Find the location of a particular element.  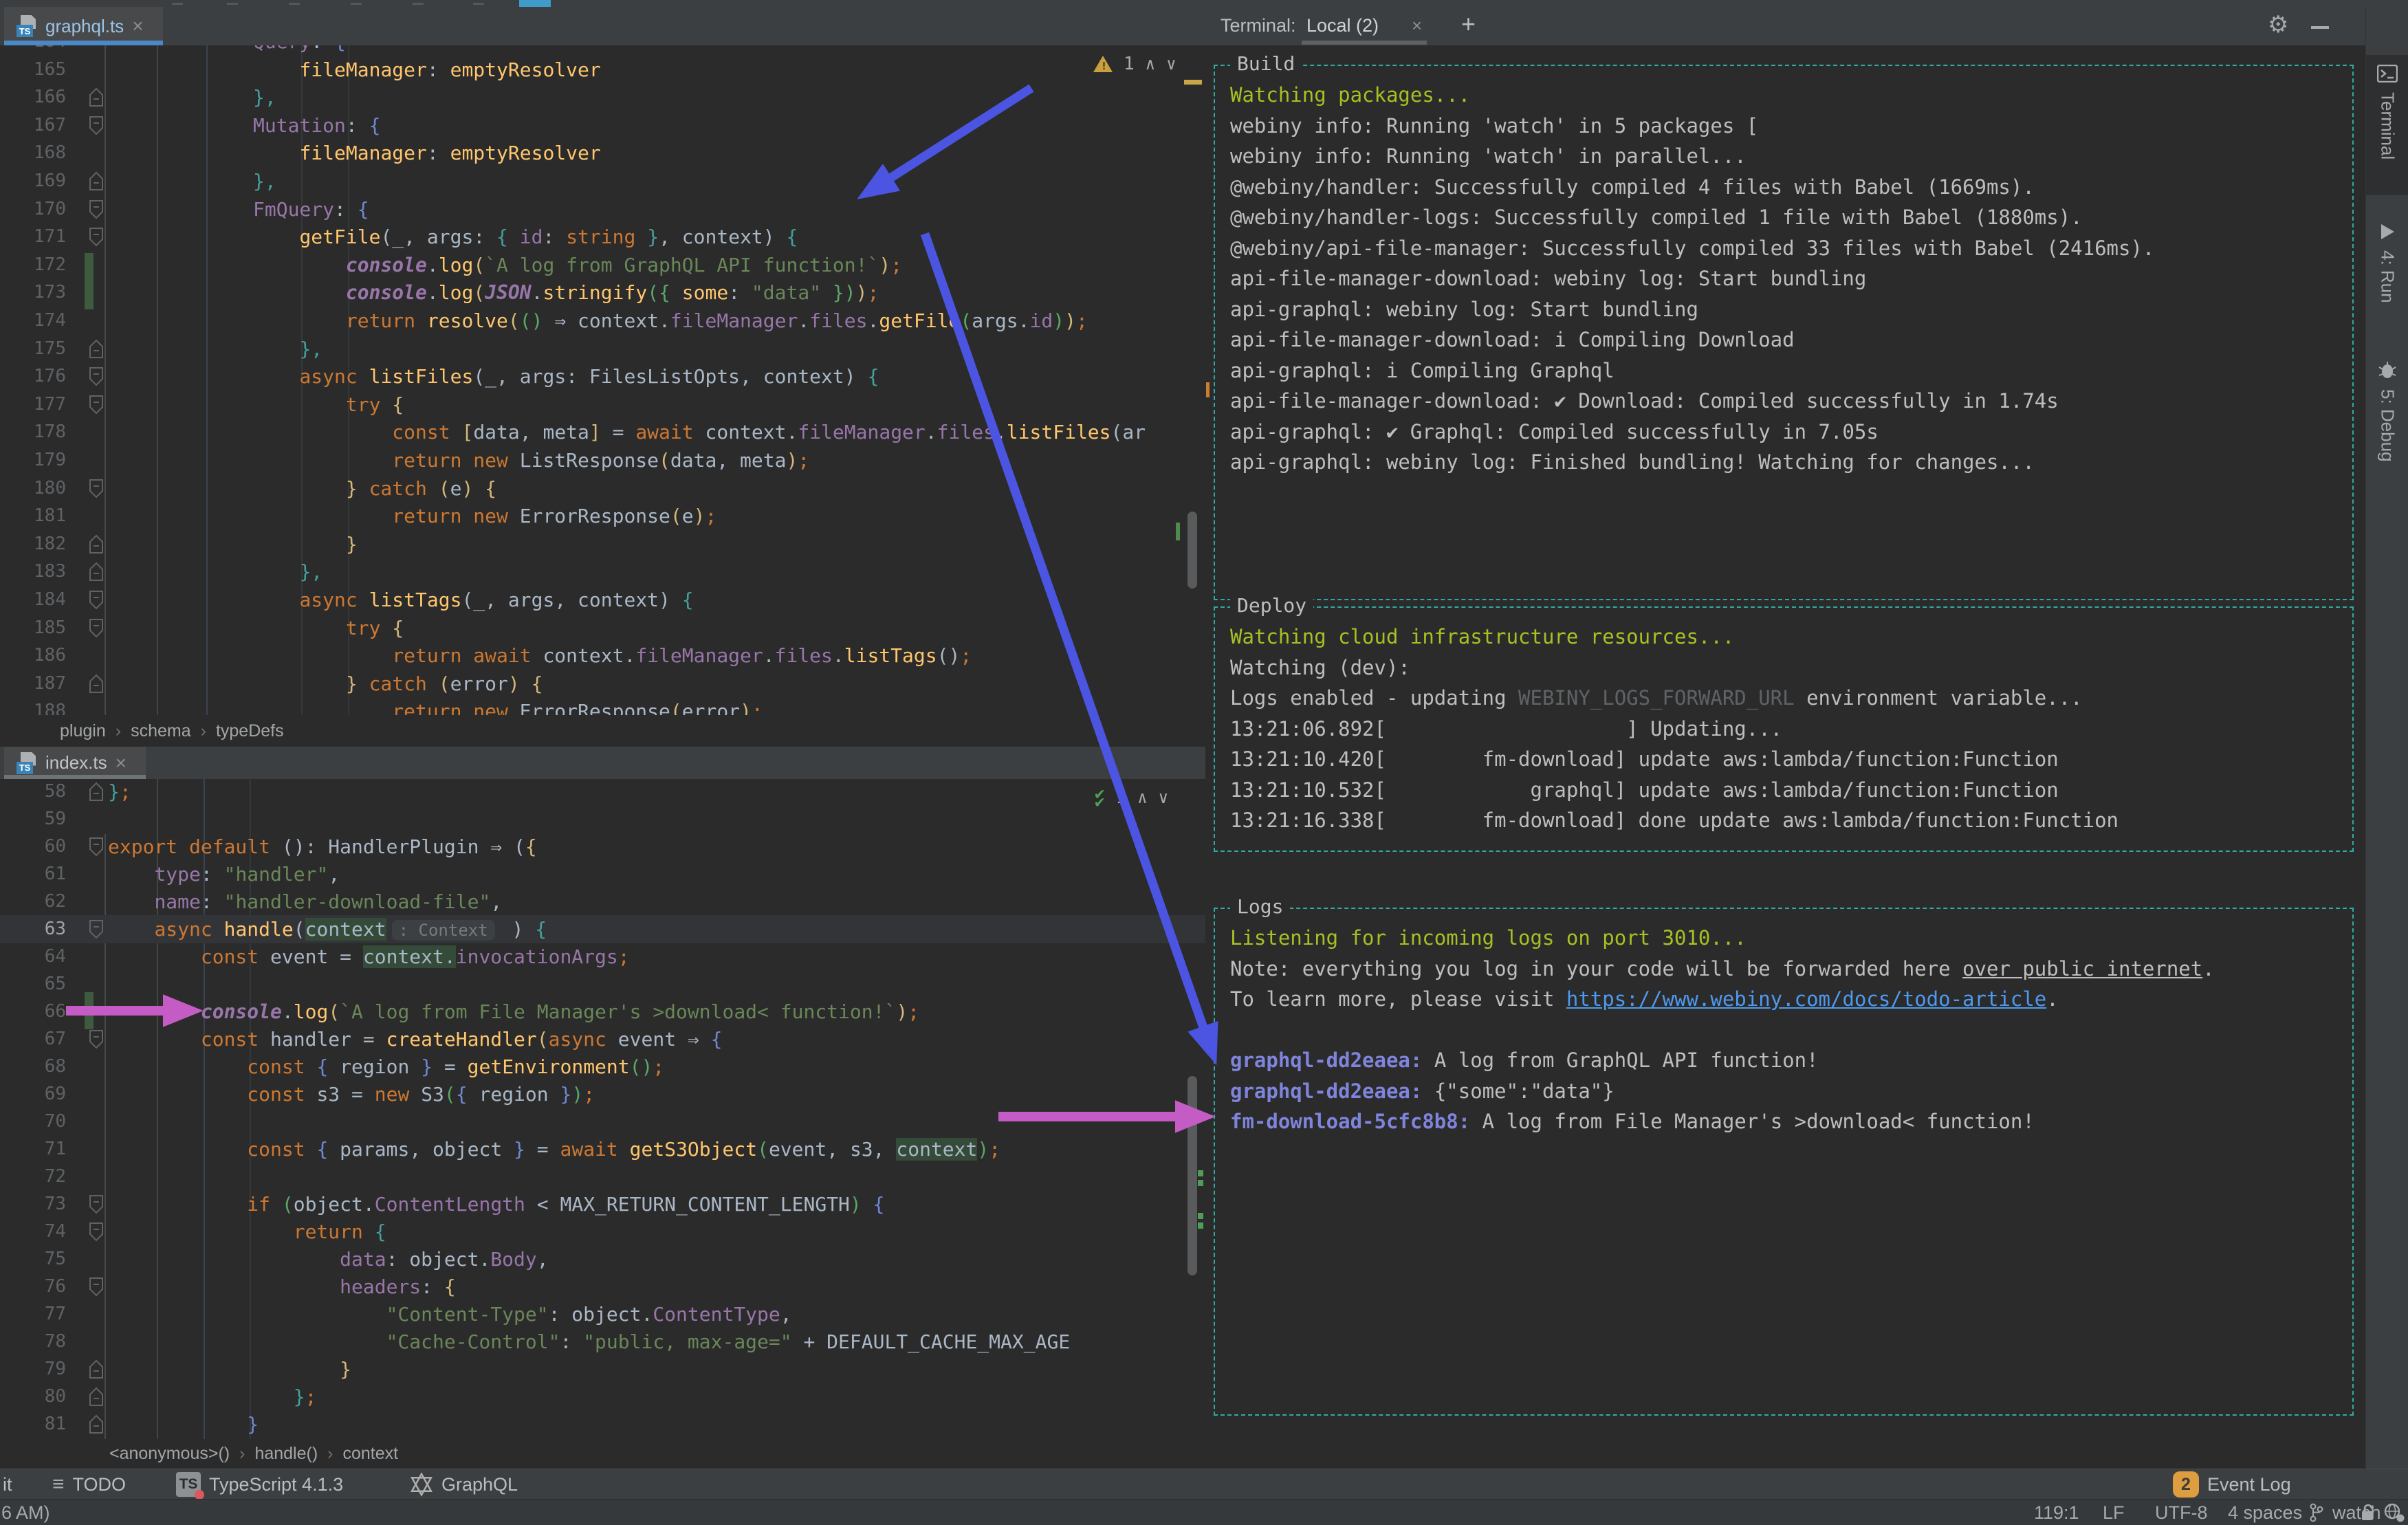

code-text: }, is located at coordinates (264, 98).